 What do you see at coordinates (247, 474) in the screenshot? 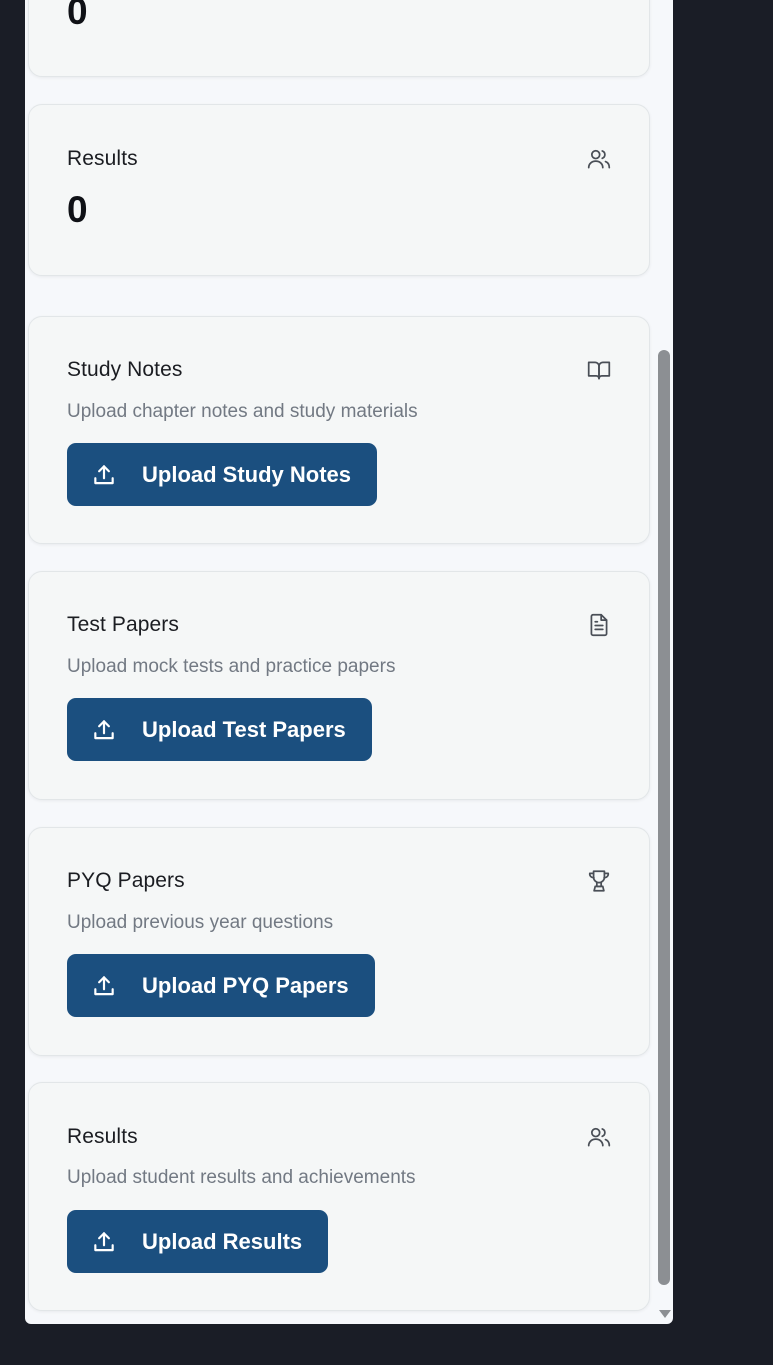
I see `button-label: Upload Study Notes` at bounding box center [247, 474].